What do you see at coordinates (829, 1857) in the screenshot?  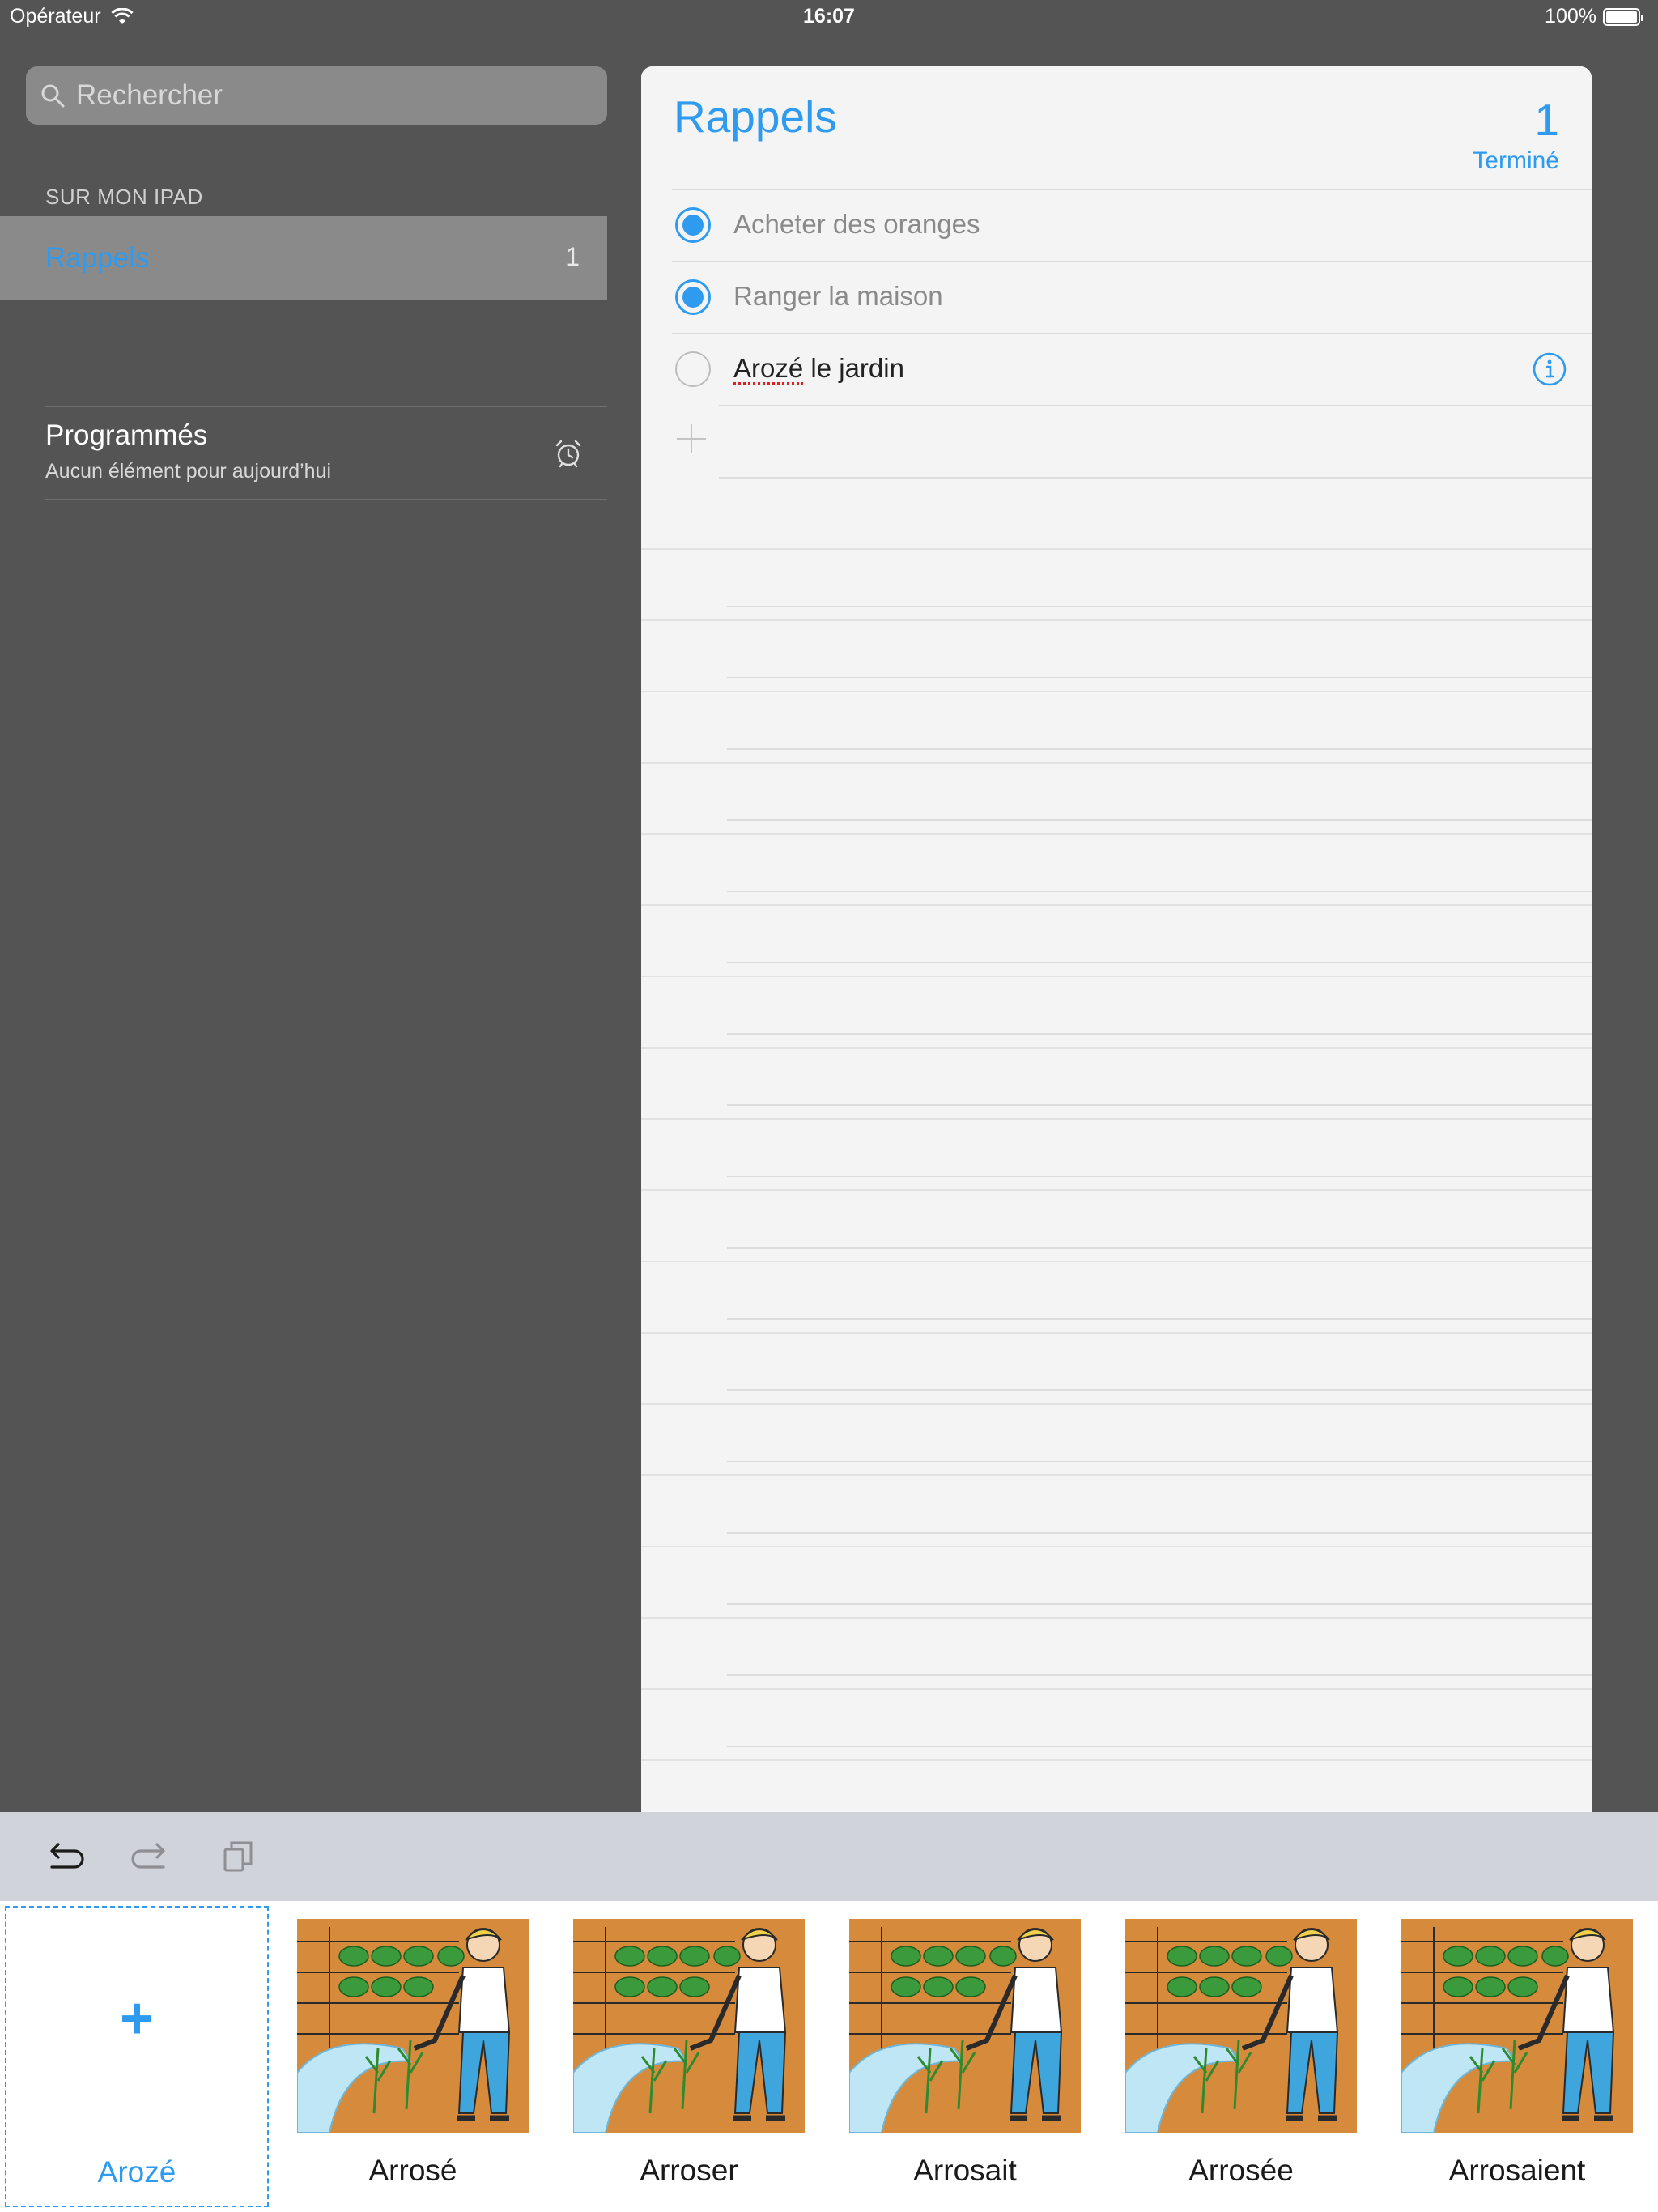 I see `keyboard-shortcut-bar` at bounding box center [829, 1857].